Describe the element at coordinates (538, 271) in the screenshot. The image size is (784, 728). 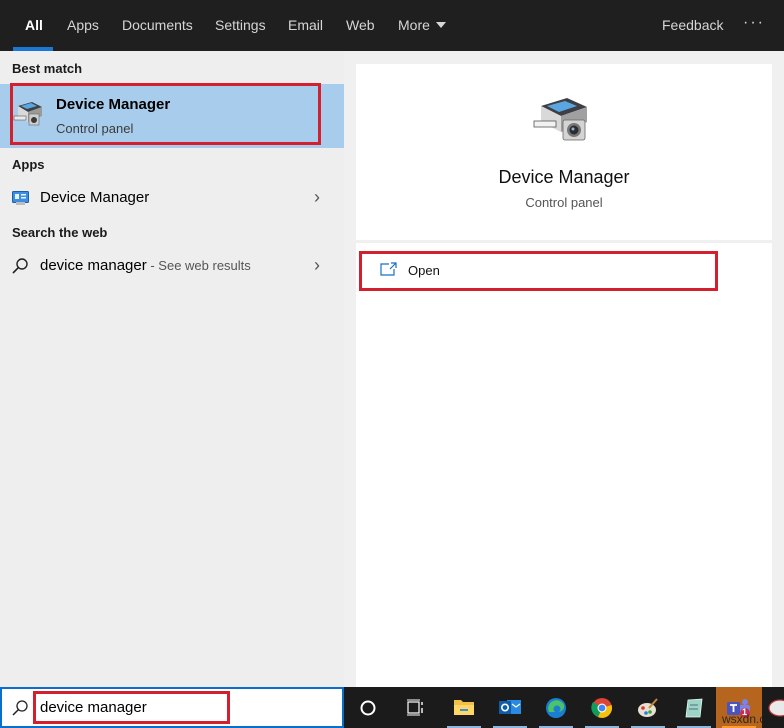
I see `open-action: Open` at that location.